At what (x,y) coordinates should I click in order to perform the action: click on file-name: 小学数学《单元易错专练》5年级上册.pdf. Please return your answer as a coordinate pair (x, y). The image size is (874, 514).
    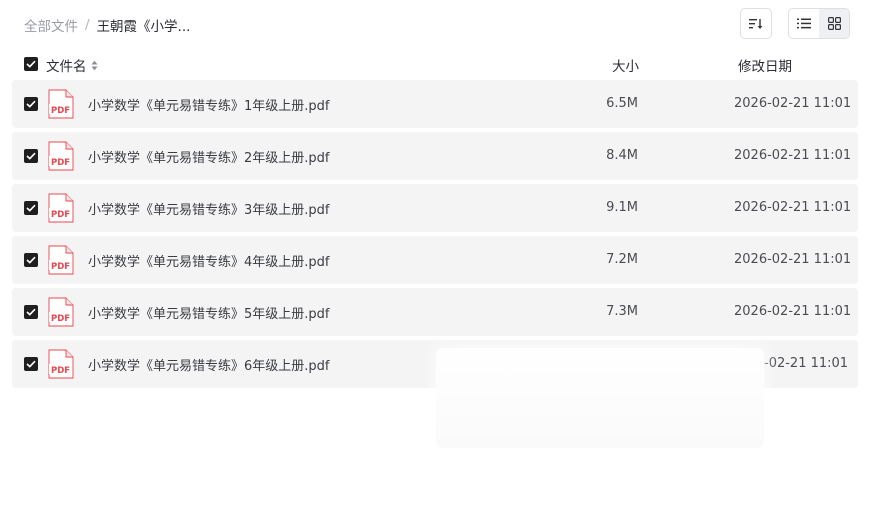
    Looking at the image, I should click on (208, 312).